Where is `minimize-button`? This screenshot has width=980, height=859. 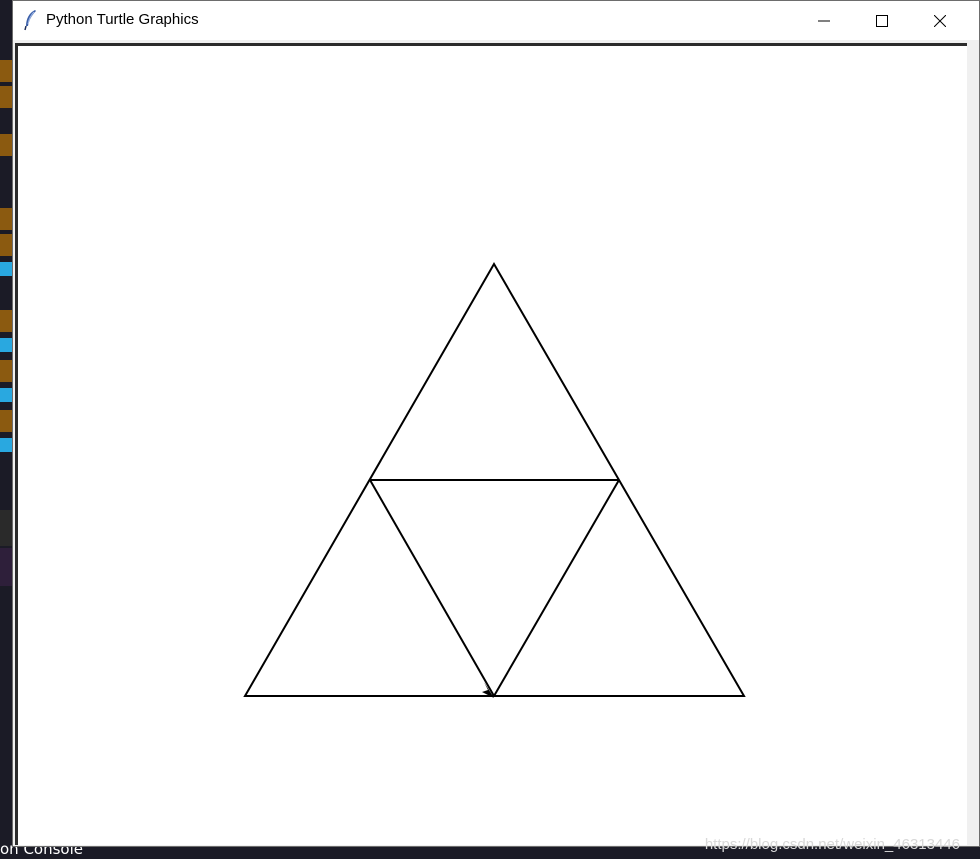
minimize-button is located at coordinates (824, 20).